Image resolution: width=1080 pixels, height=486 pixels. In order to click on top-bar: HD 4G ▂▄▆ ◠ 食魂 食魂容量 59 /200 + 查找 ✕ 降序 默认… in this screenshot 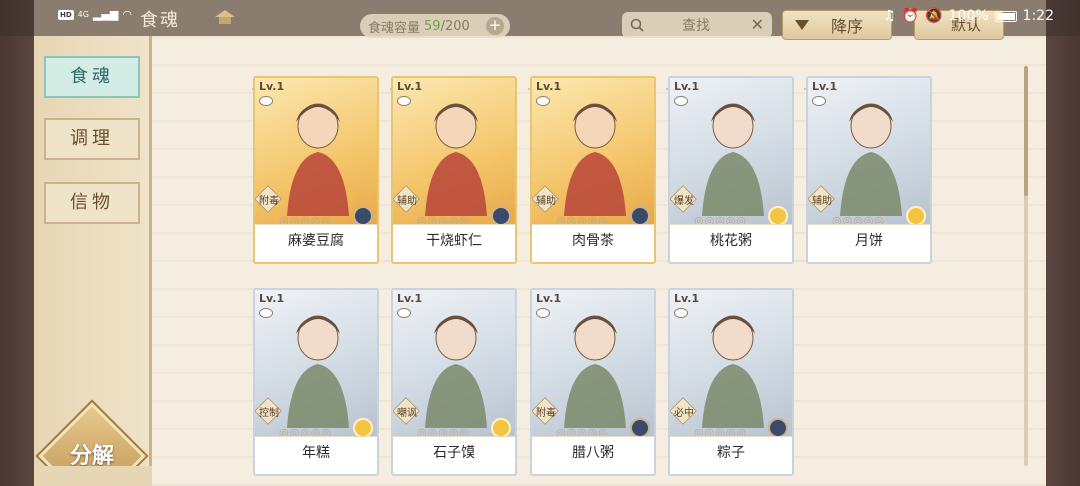, I will do `click(540, 20)`.